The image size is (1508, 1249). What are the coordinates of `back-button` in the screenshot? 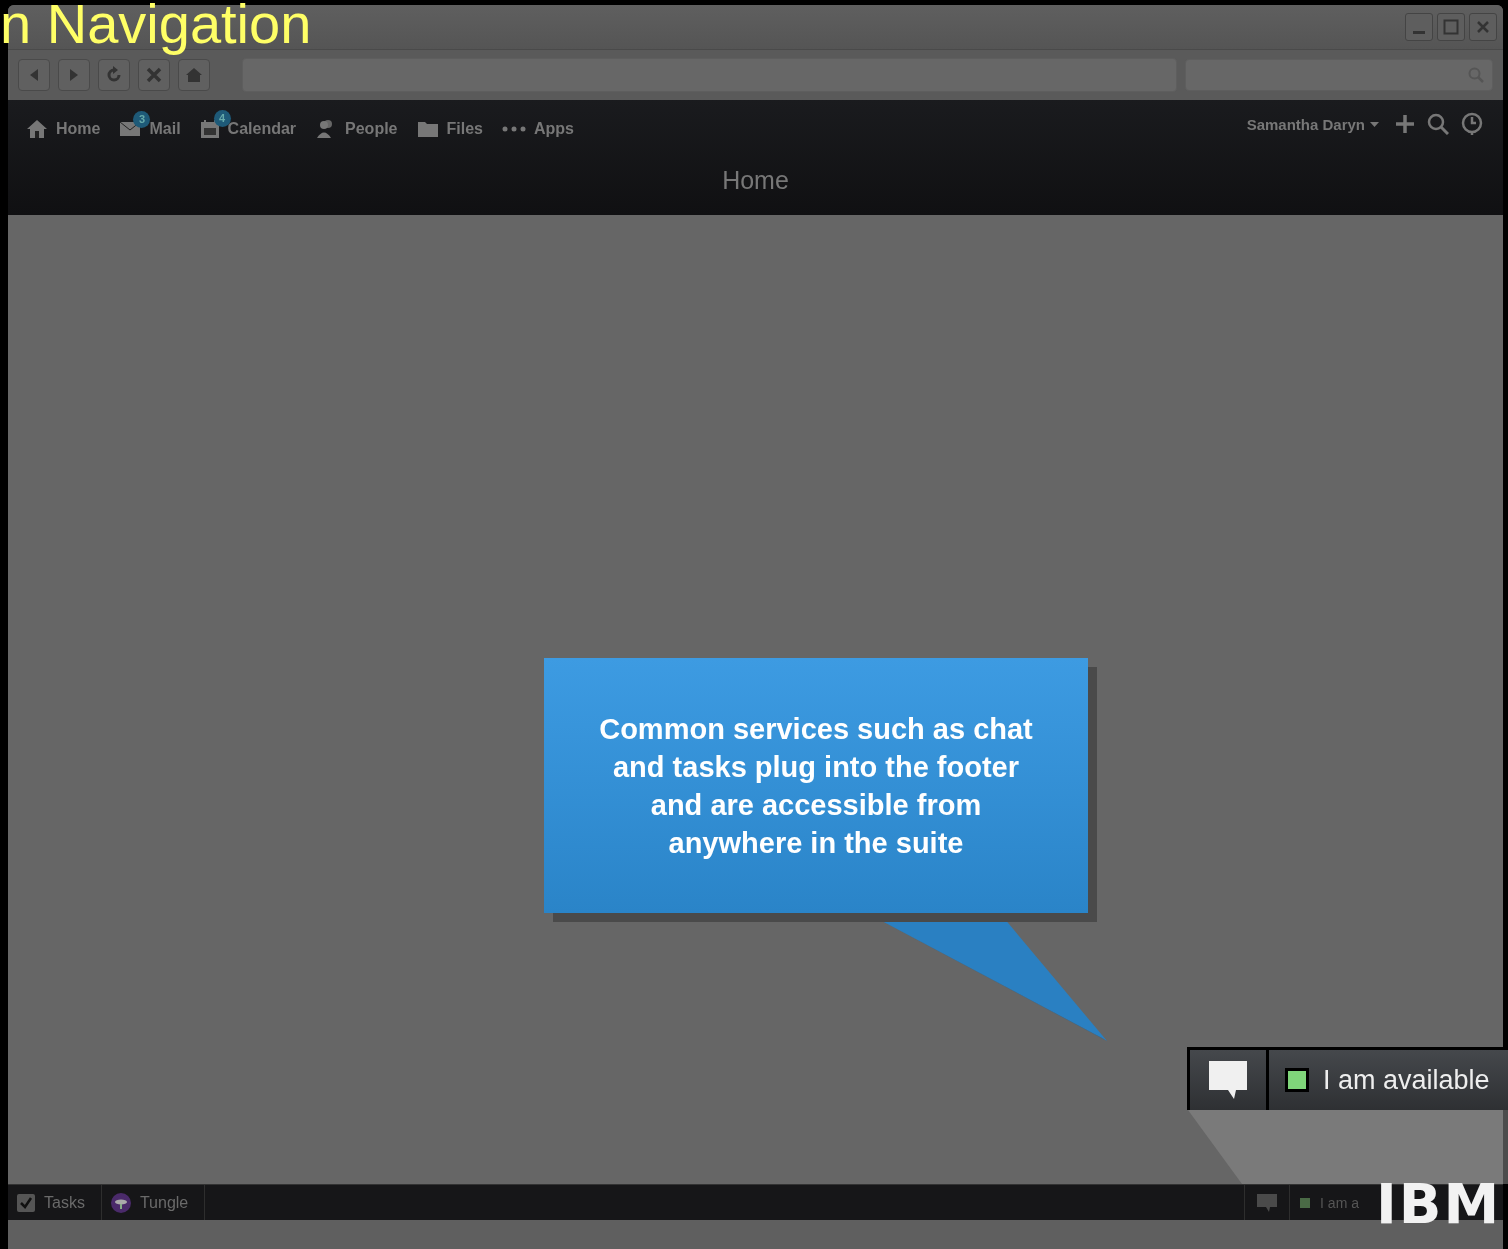 It's located at (34, 75).